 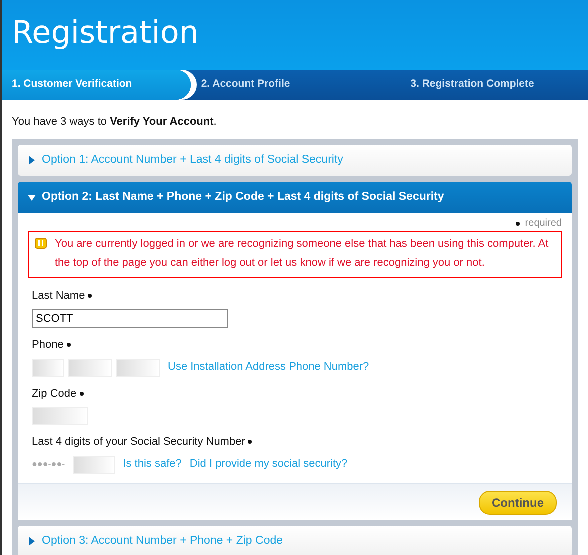 What do you see at coordinates (139, 442) in the screenshot?
I see `field-label: Last 4 digits of your Social Security Number` at bounding box center [139, 442].